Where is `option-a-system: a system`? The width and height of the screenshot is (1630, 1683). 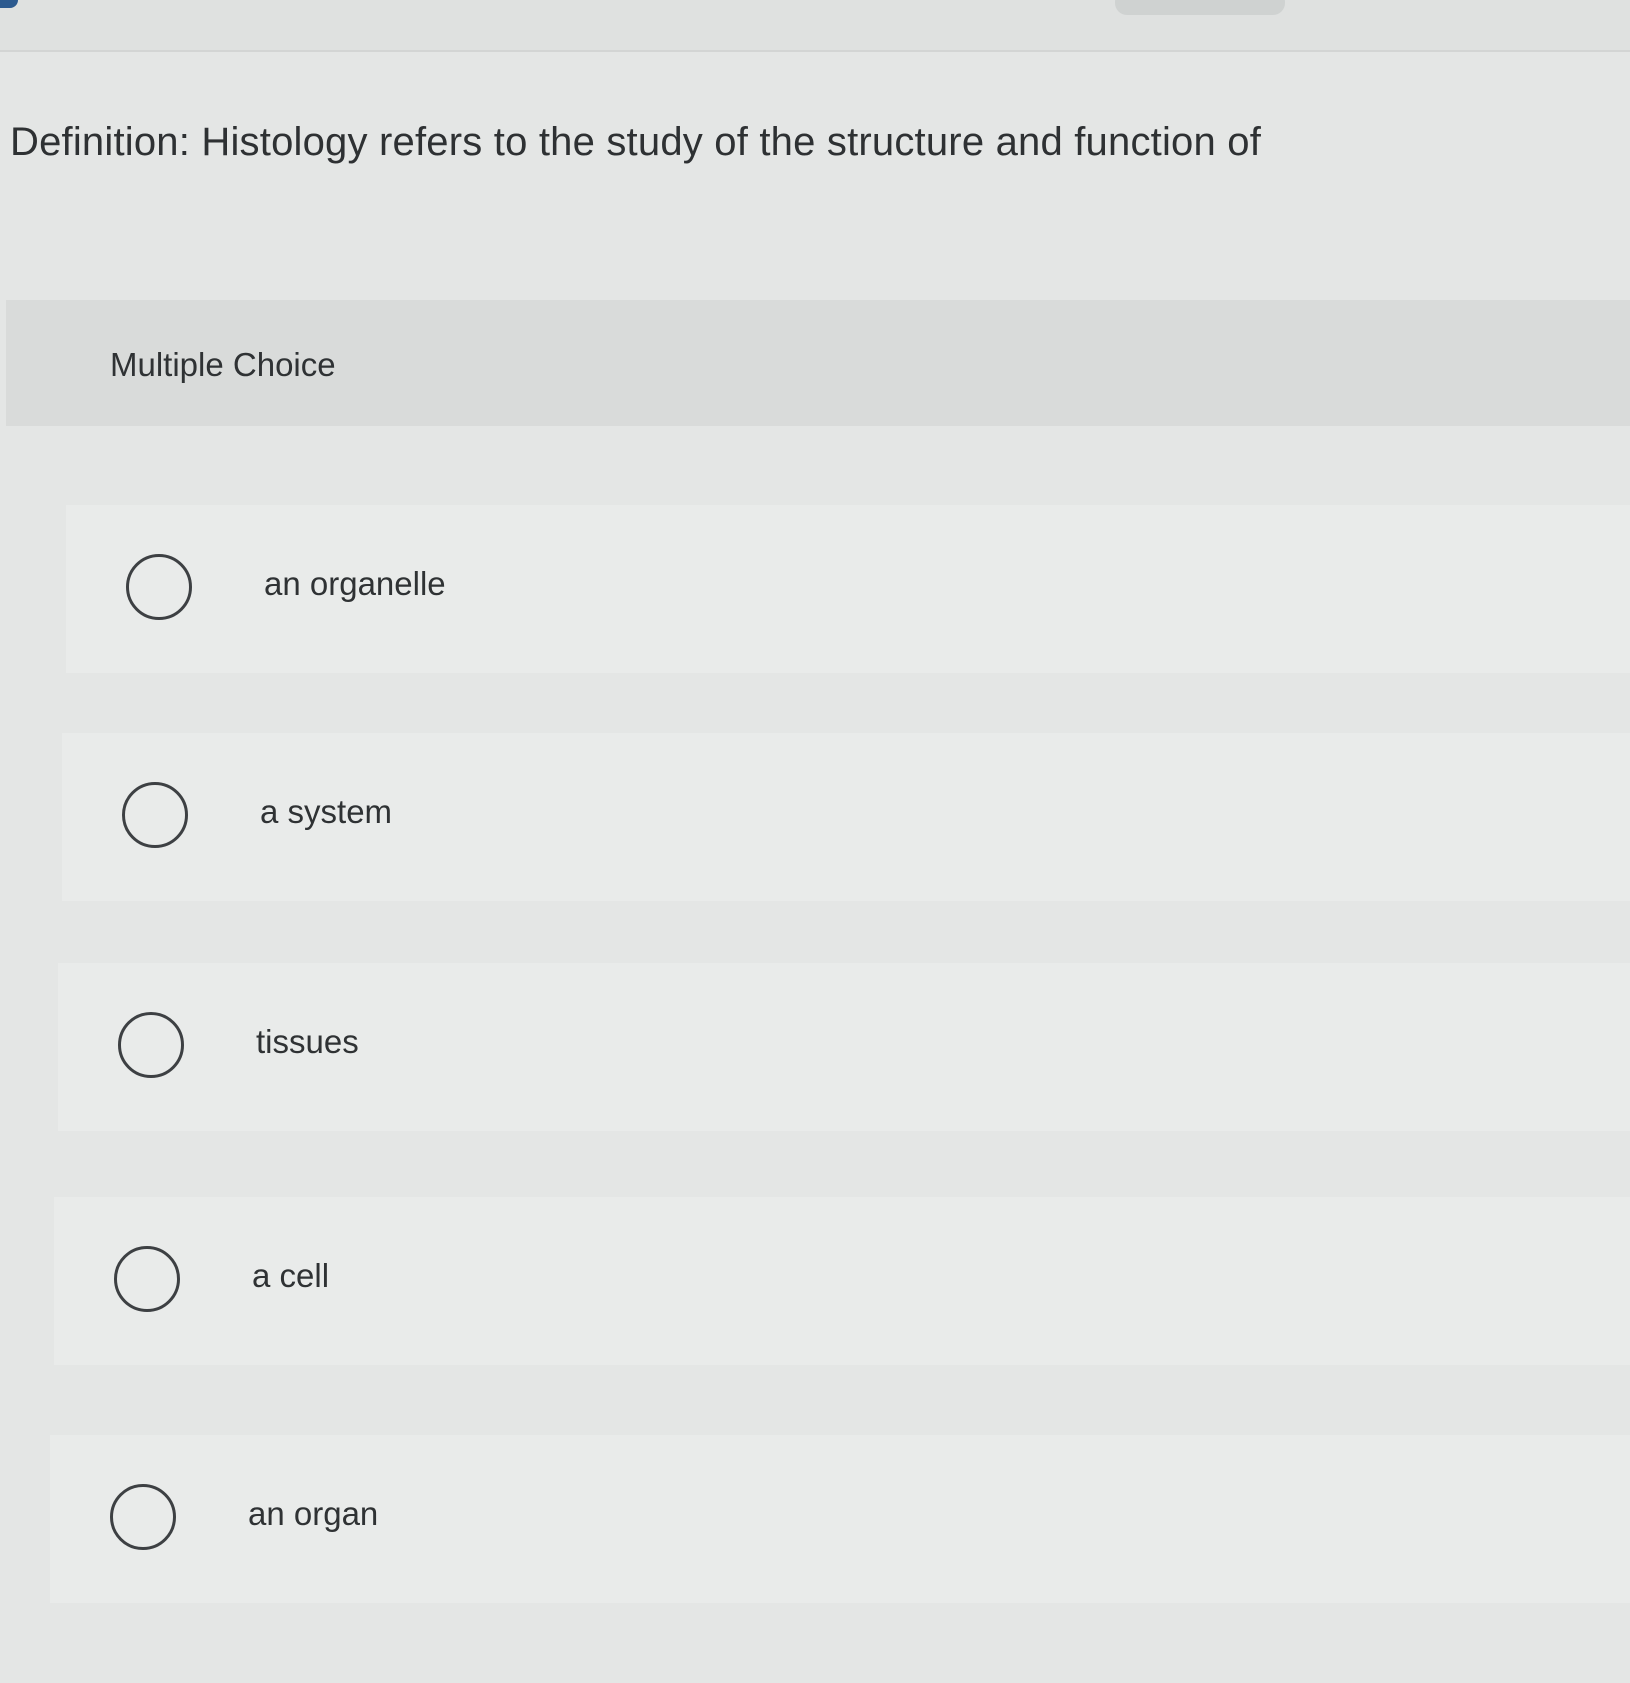
option-a-system: a system is located at coordinates (846, 817).